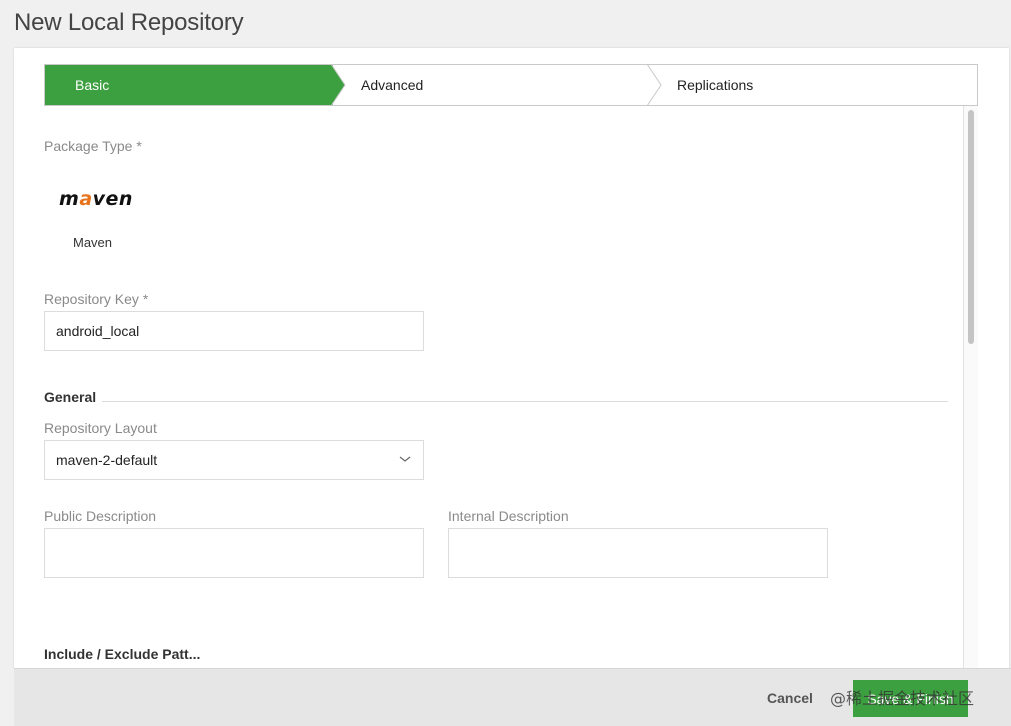  What do you see at coordinates (234, 553) in the screenshot?
I see `public-description-input` at bounding box center [234, 553].